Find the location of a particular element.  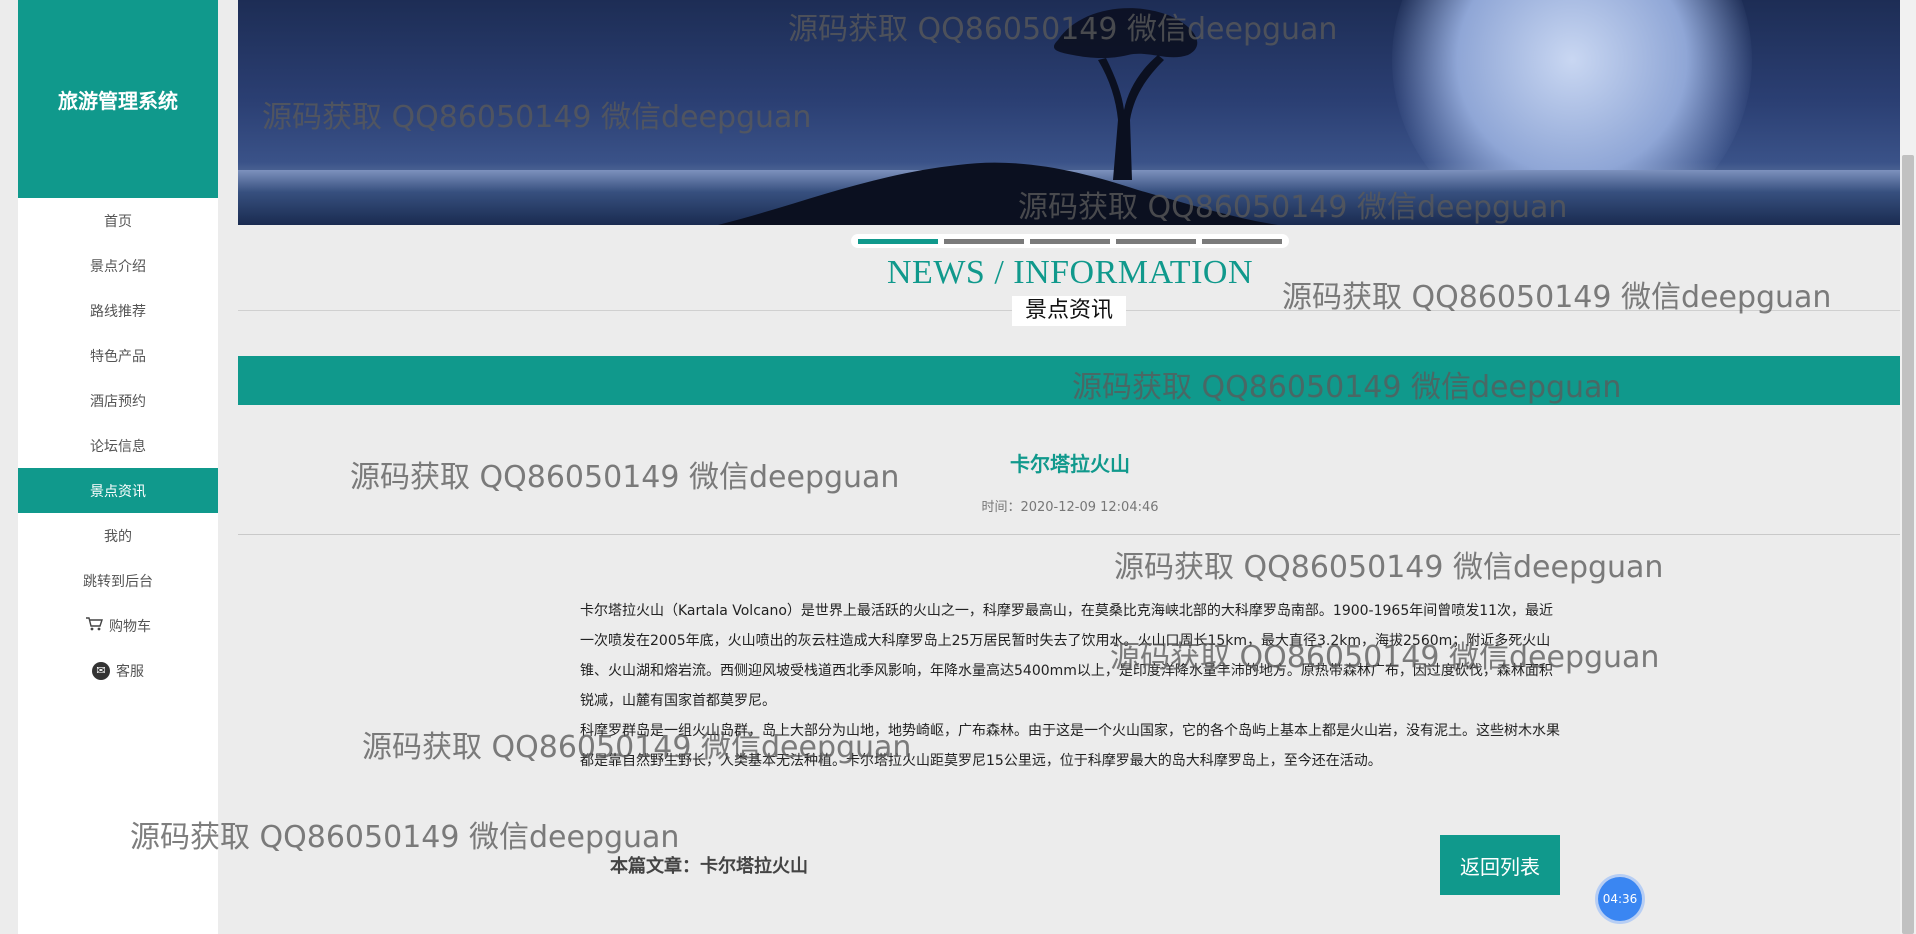

sidebar-item-hotel: 酒店预约 is located at coordinates (118, 400).